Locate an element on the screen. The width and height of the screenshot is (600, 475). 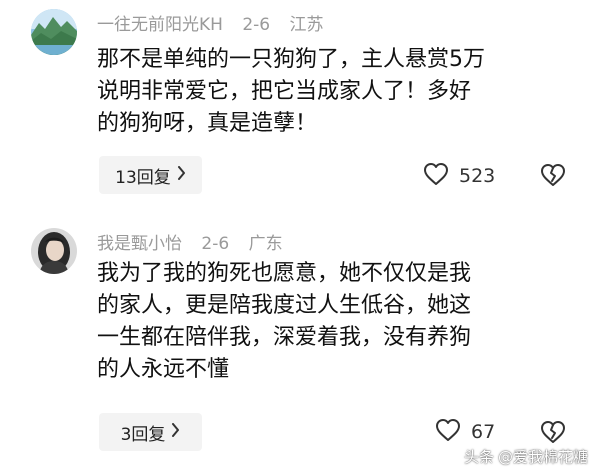
reply-button: 3回复 is located at coordinates (150, 432).